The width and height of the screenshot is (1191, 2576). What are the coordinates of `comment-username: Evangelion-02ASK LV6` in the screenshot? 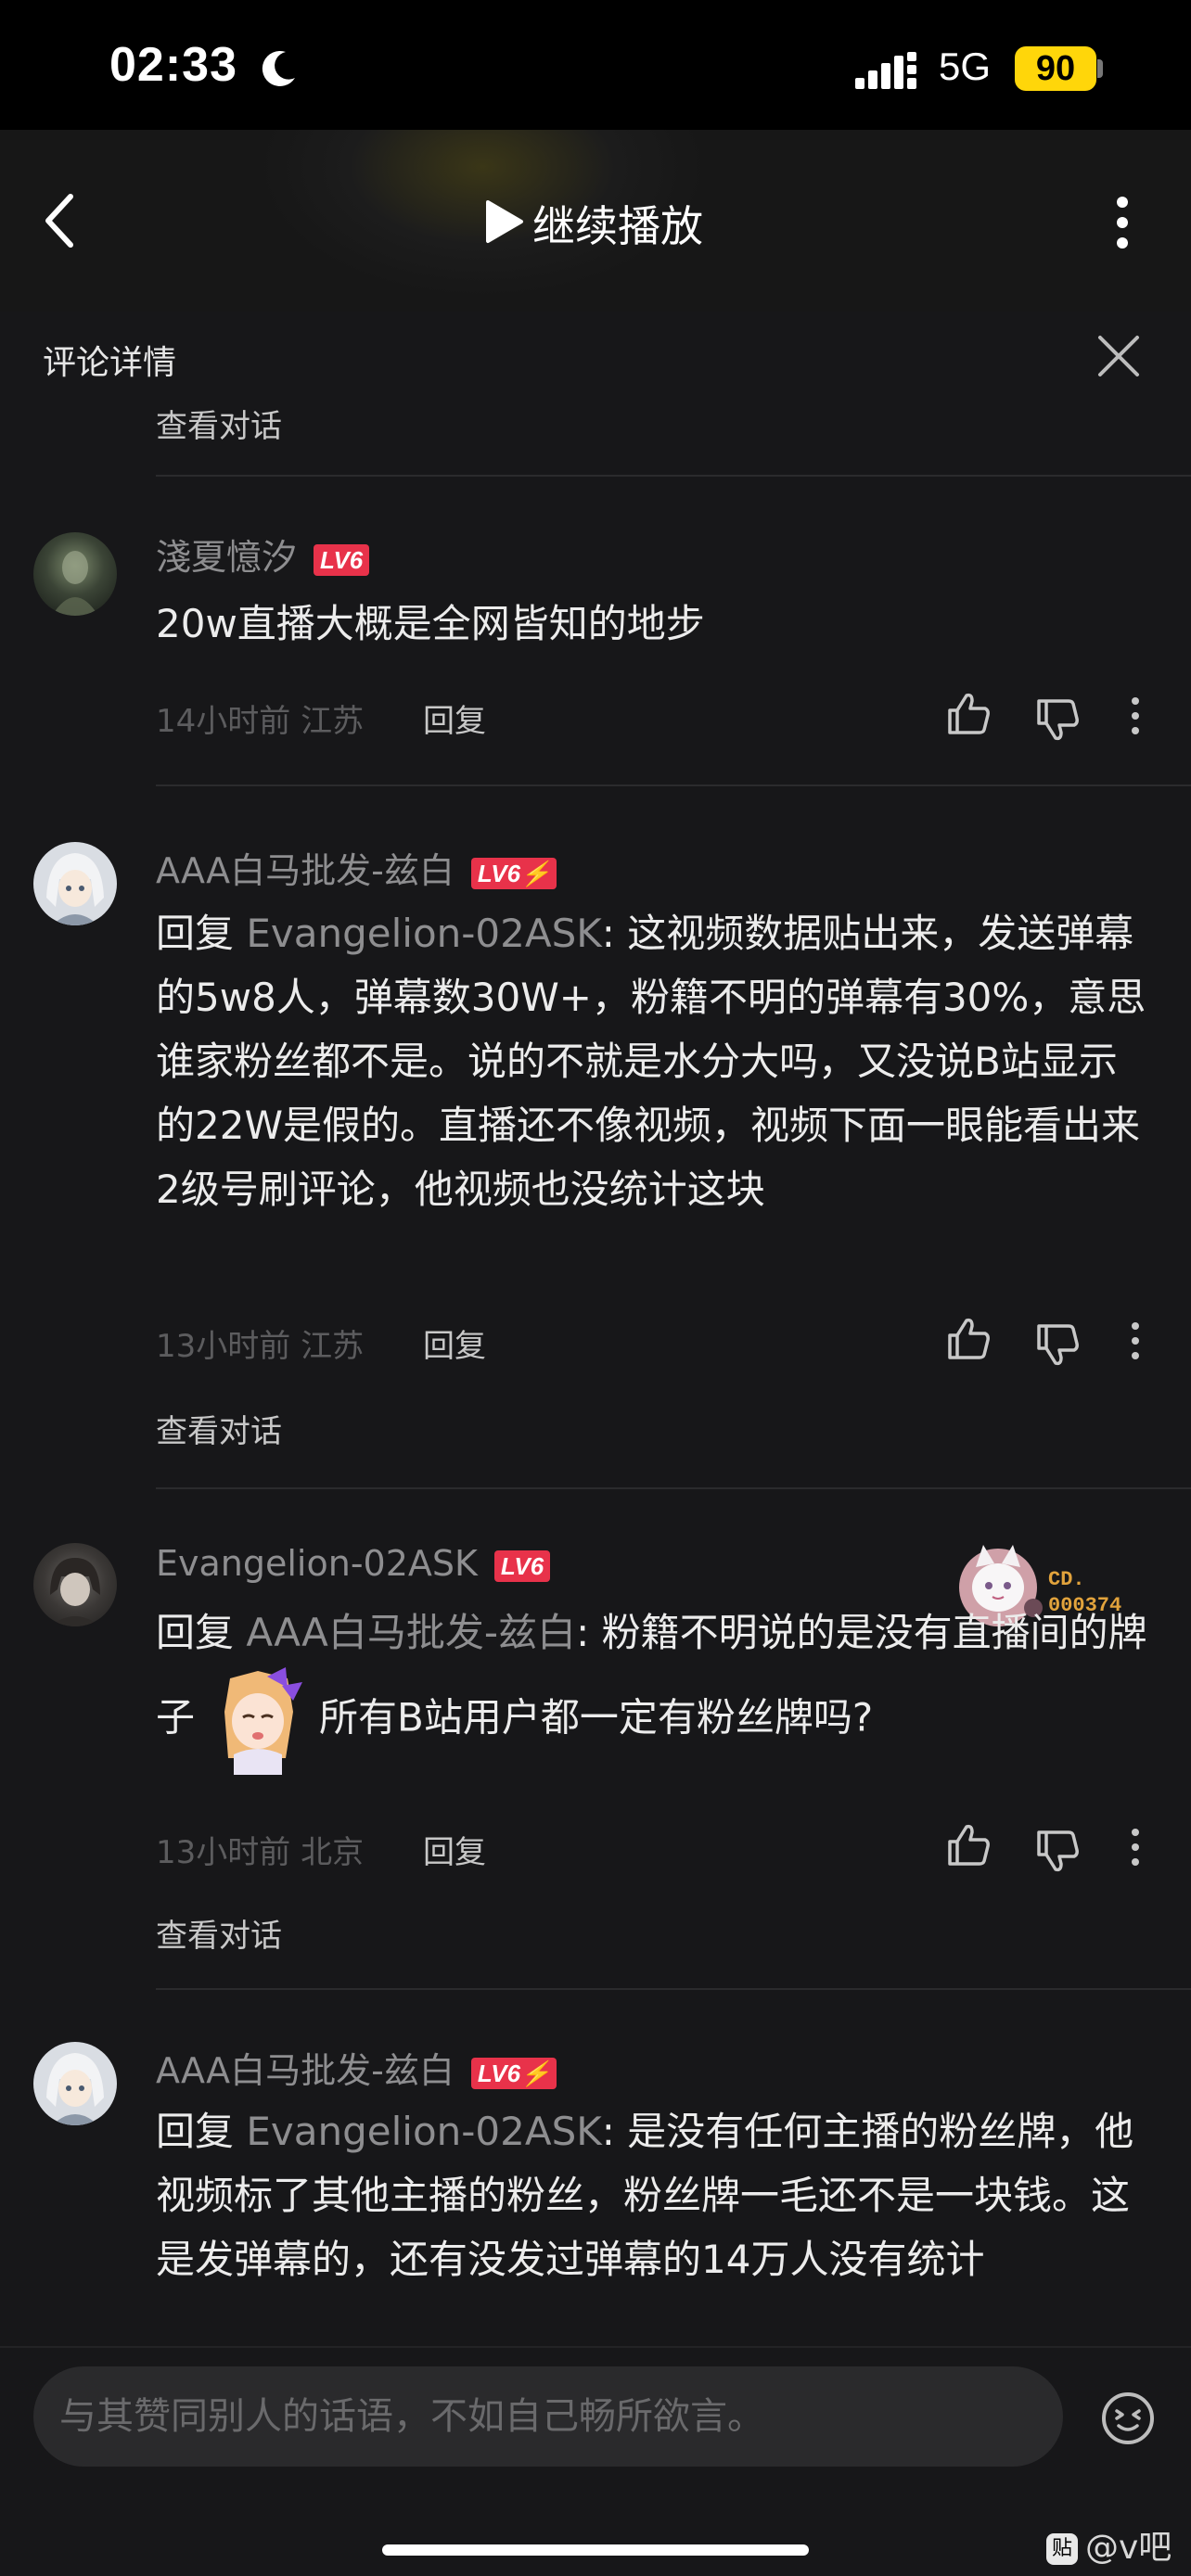 It's located at (353, 1564).